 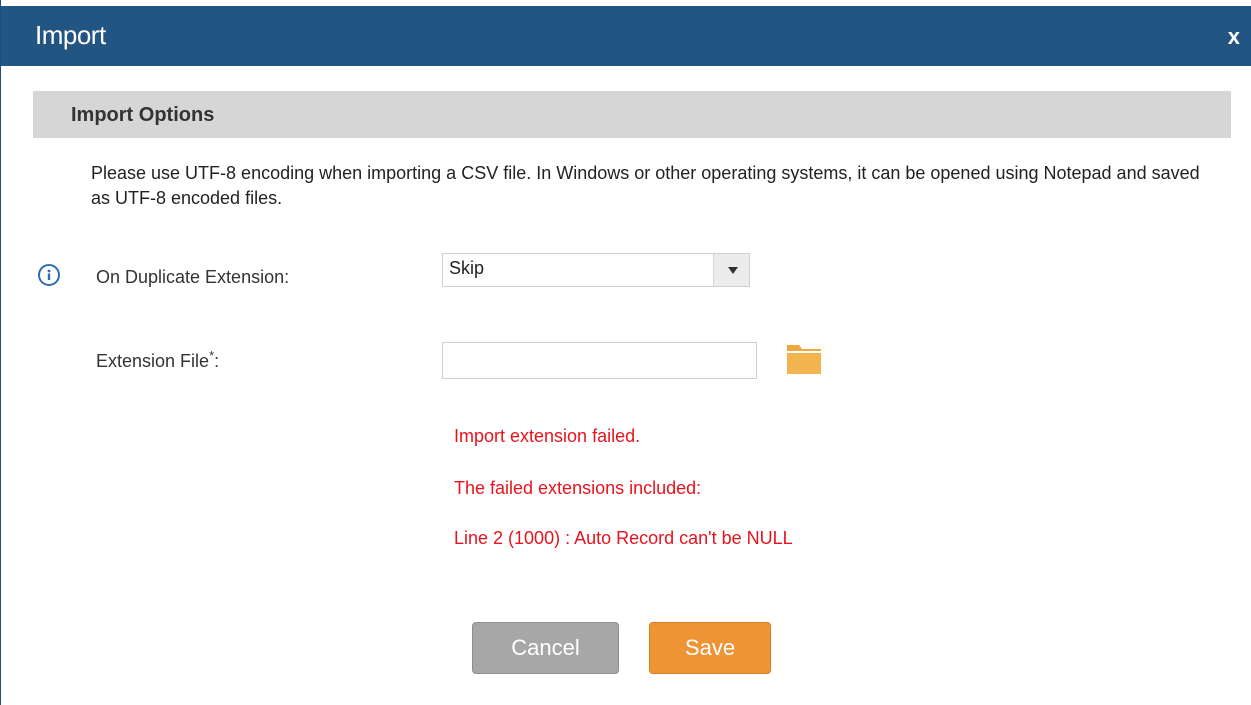 I want to click on duplicate-extension-value: Skip, so click(x=467, y=268).